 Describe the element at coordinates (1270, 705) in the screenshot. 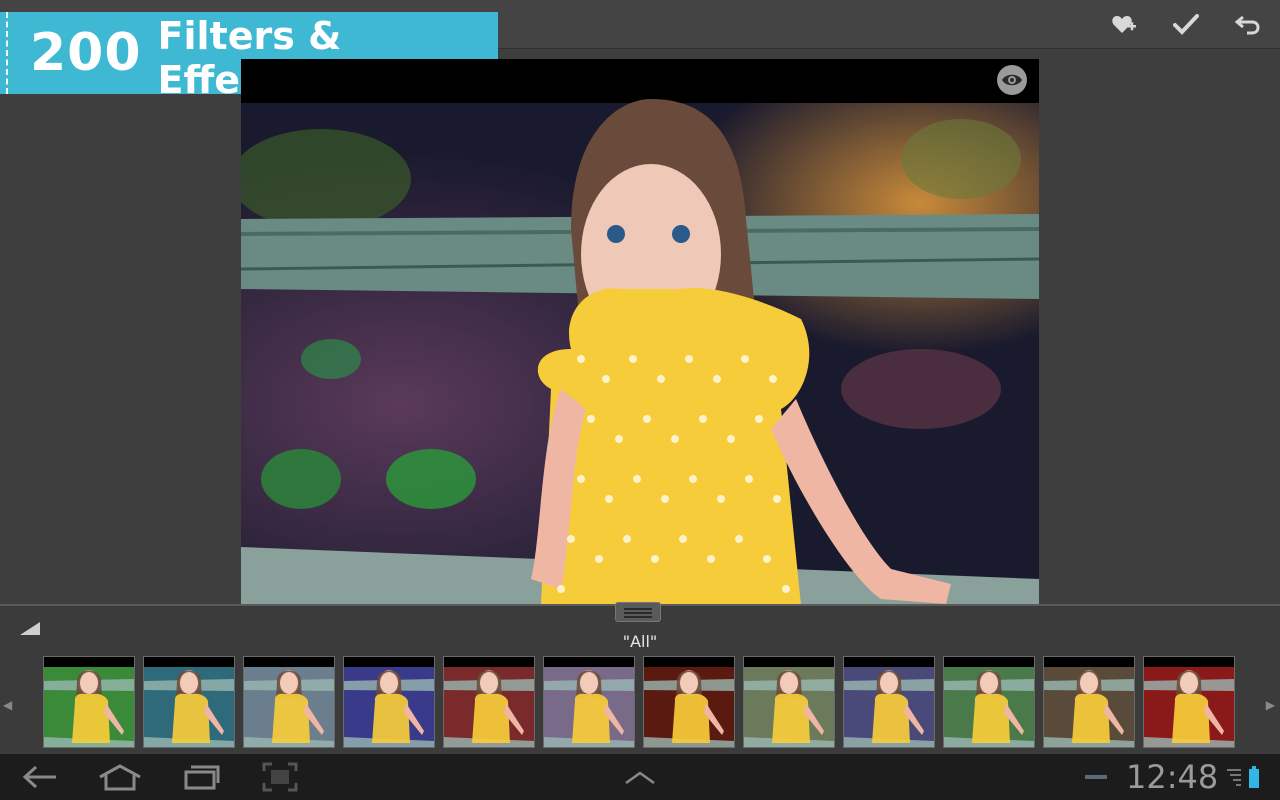

I see `scroll-right-icon: ▶` at that location.